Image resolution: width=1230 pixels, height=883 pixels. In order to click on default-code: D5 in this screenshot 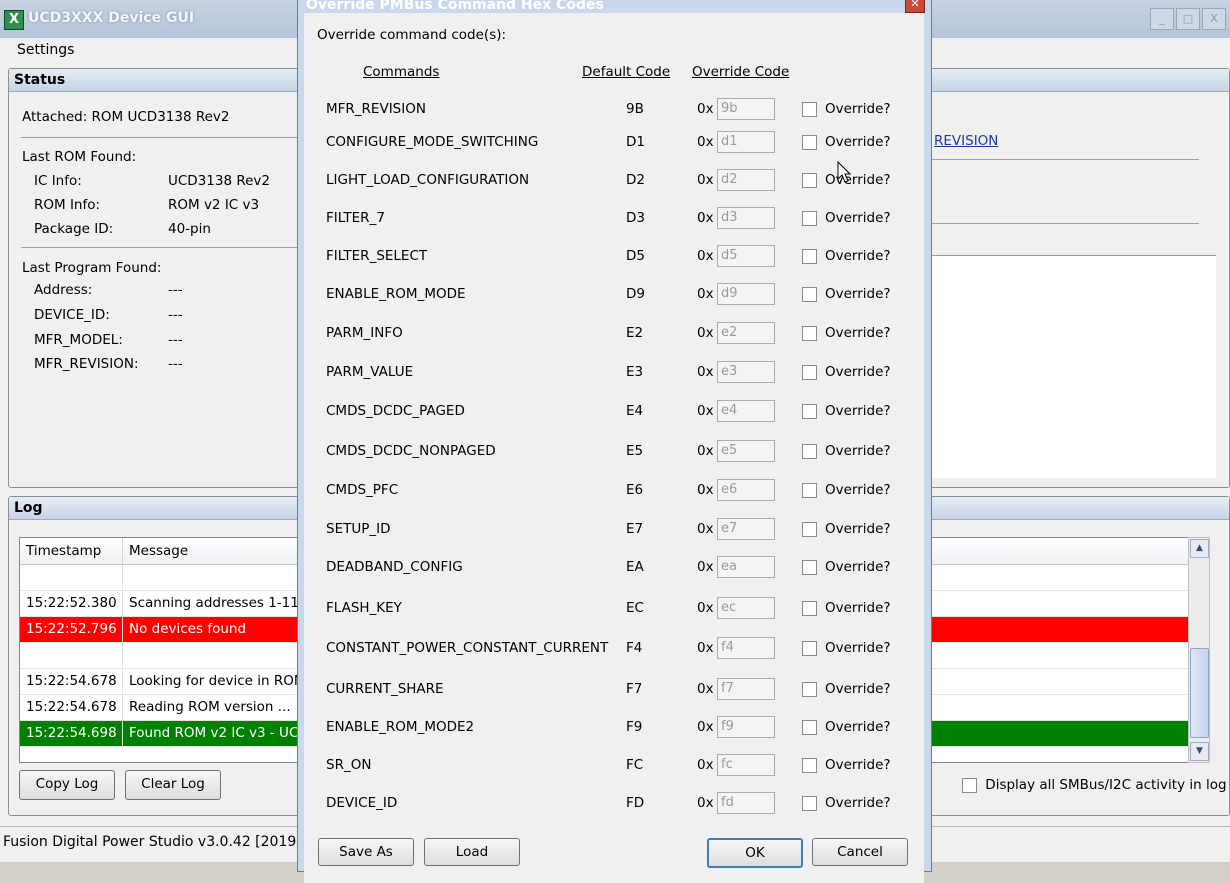, I will do `click(635, 256)`.